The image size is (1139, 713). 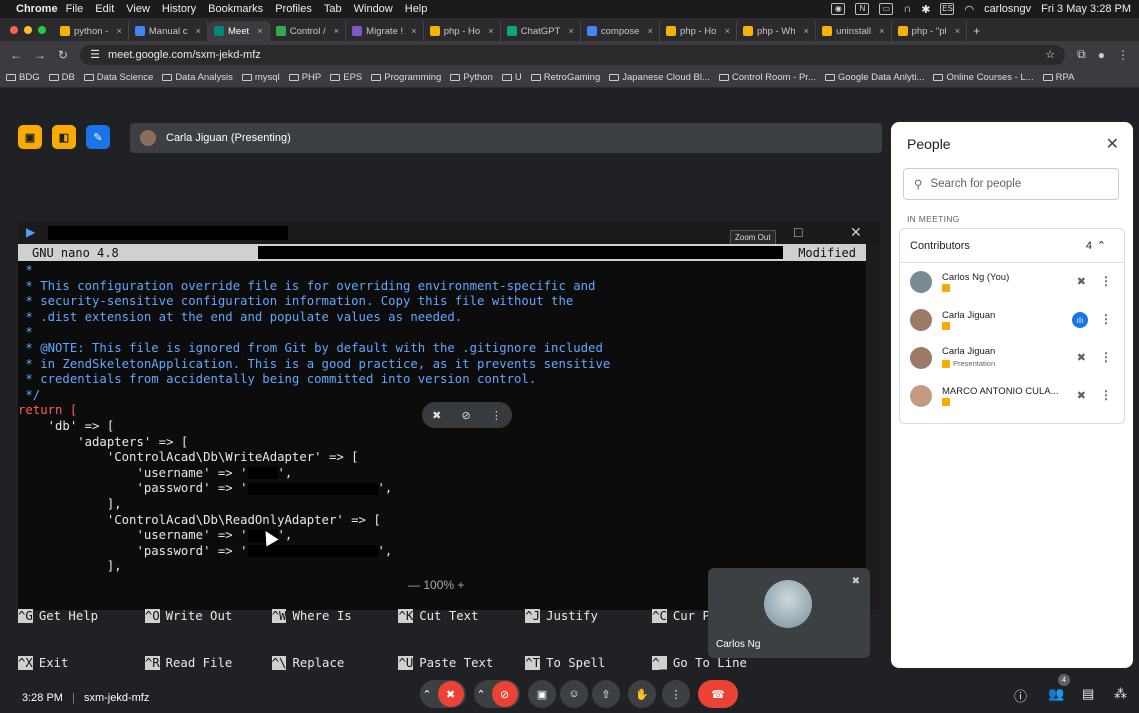 What do you see at coordinates (1012, 282) in the screenshot?
I see `participant-row: Carlos Ng (You) ✖ ⋮` at bounding box center [1012, 282].